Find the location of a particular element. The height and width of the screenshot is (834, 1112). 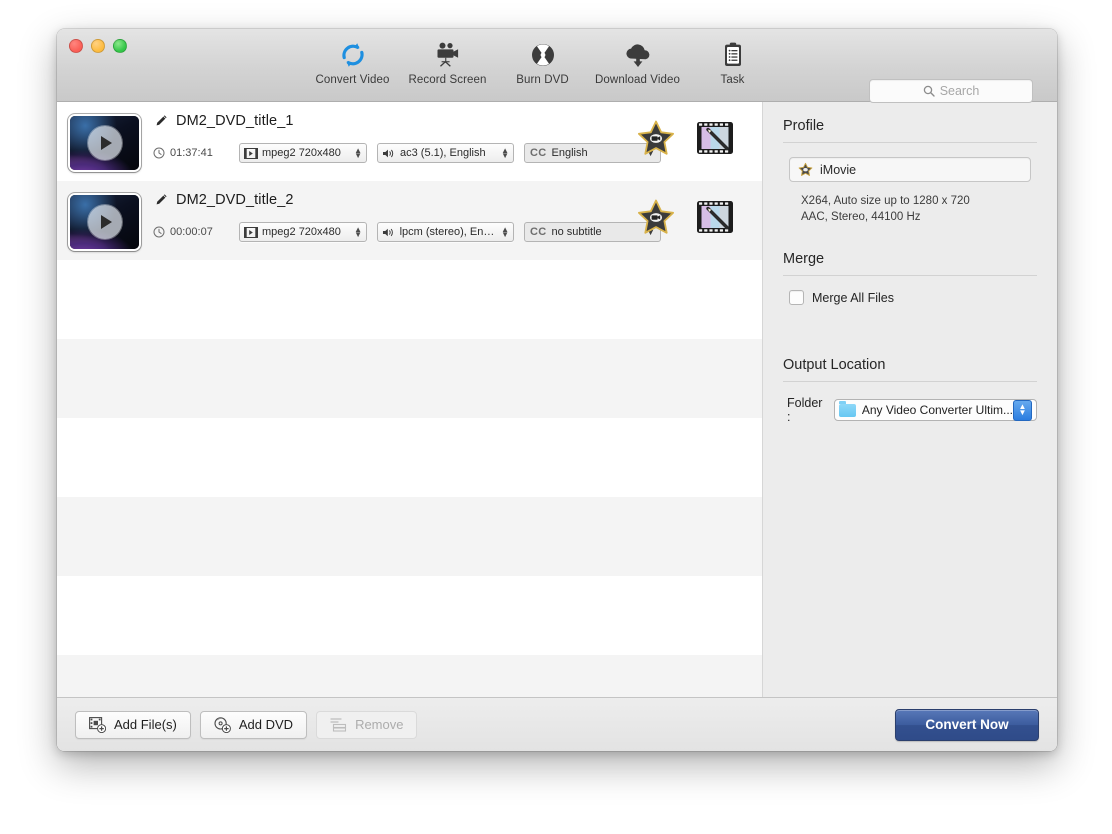

convert-video-icon is located at coordinates (352, 55).